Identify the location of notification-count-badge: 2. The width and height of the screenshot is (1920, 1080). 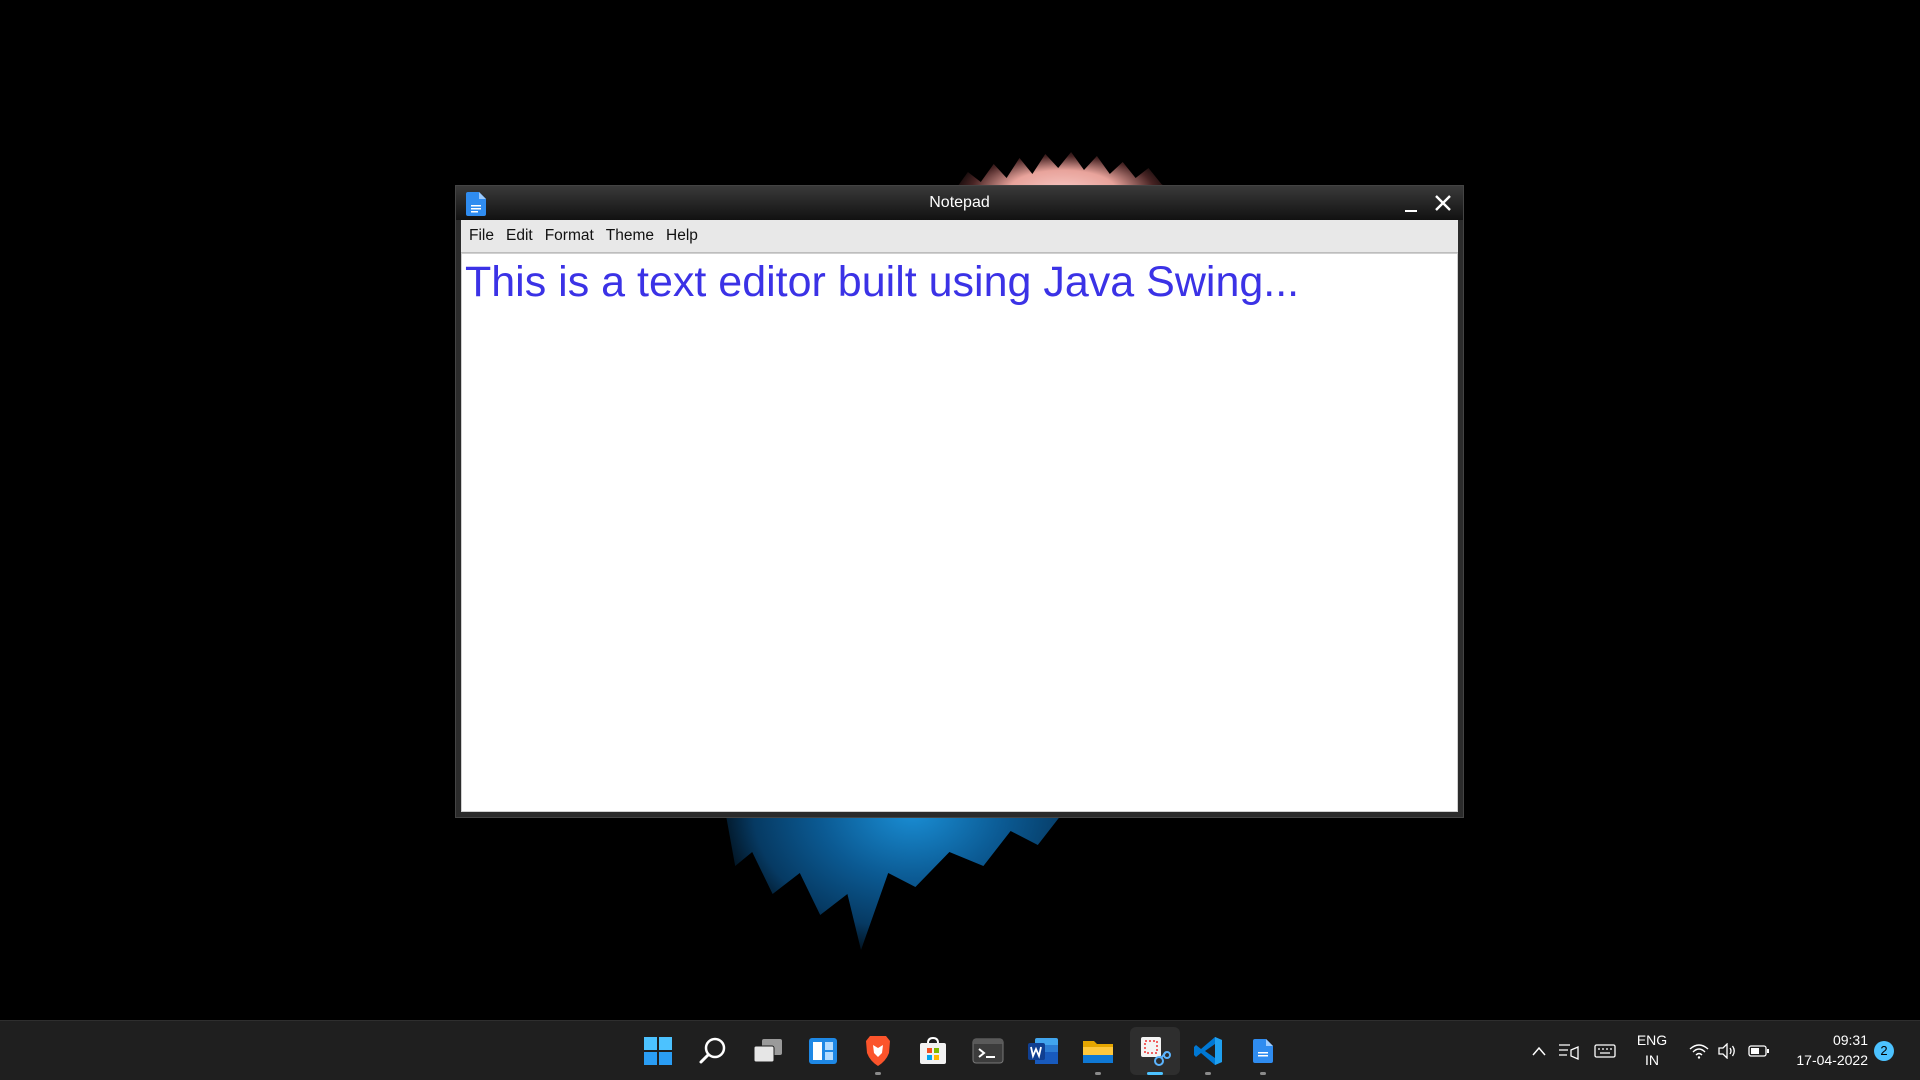
(1884, 1051).